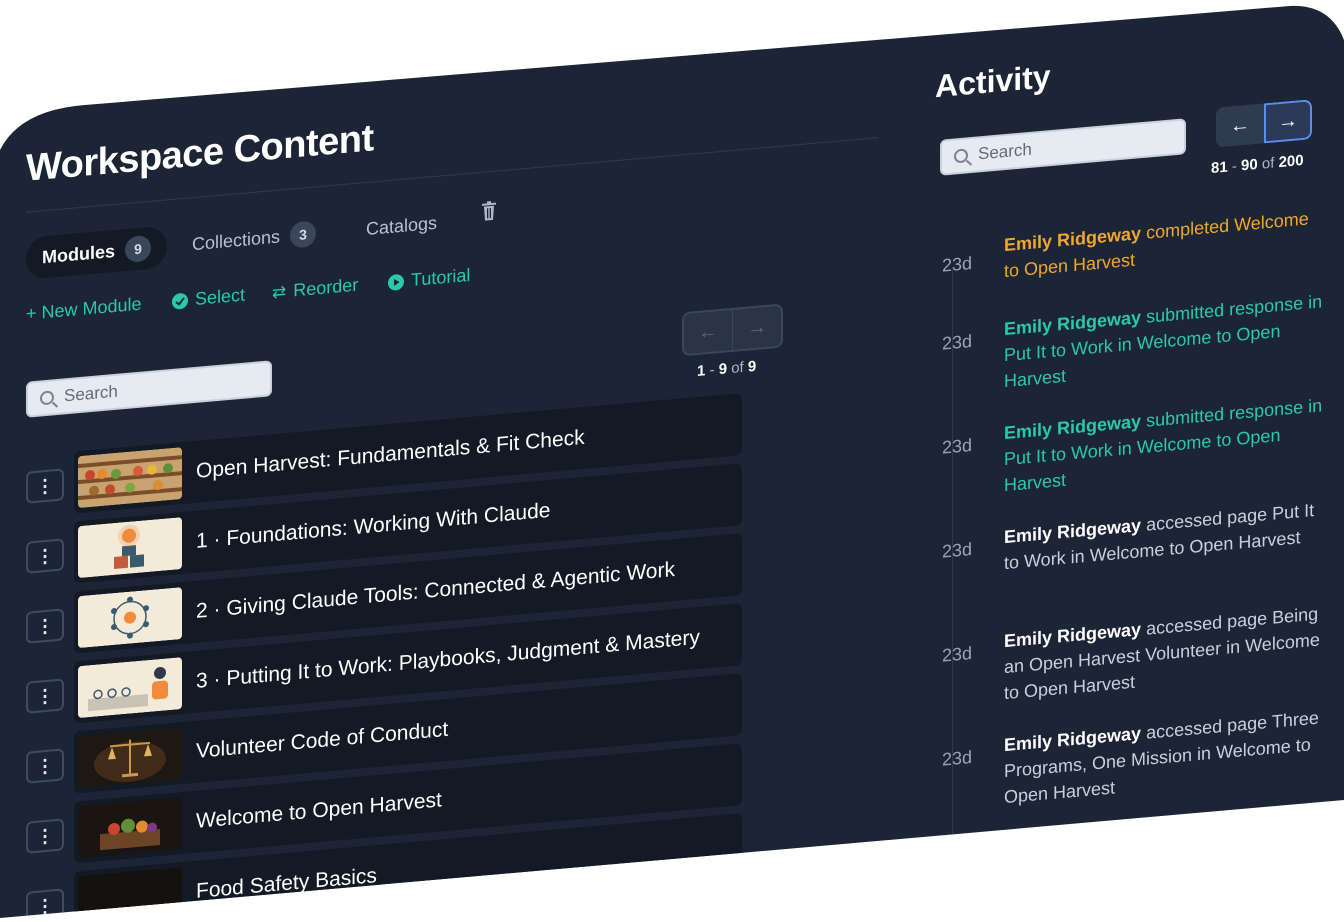  Describe the element at coordinates (1291, 161) in the screenshot. I see `range-total: 200` at that location.